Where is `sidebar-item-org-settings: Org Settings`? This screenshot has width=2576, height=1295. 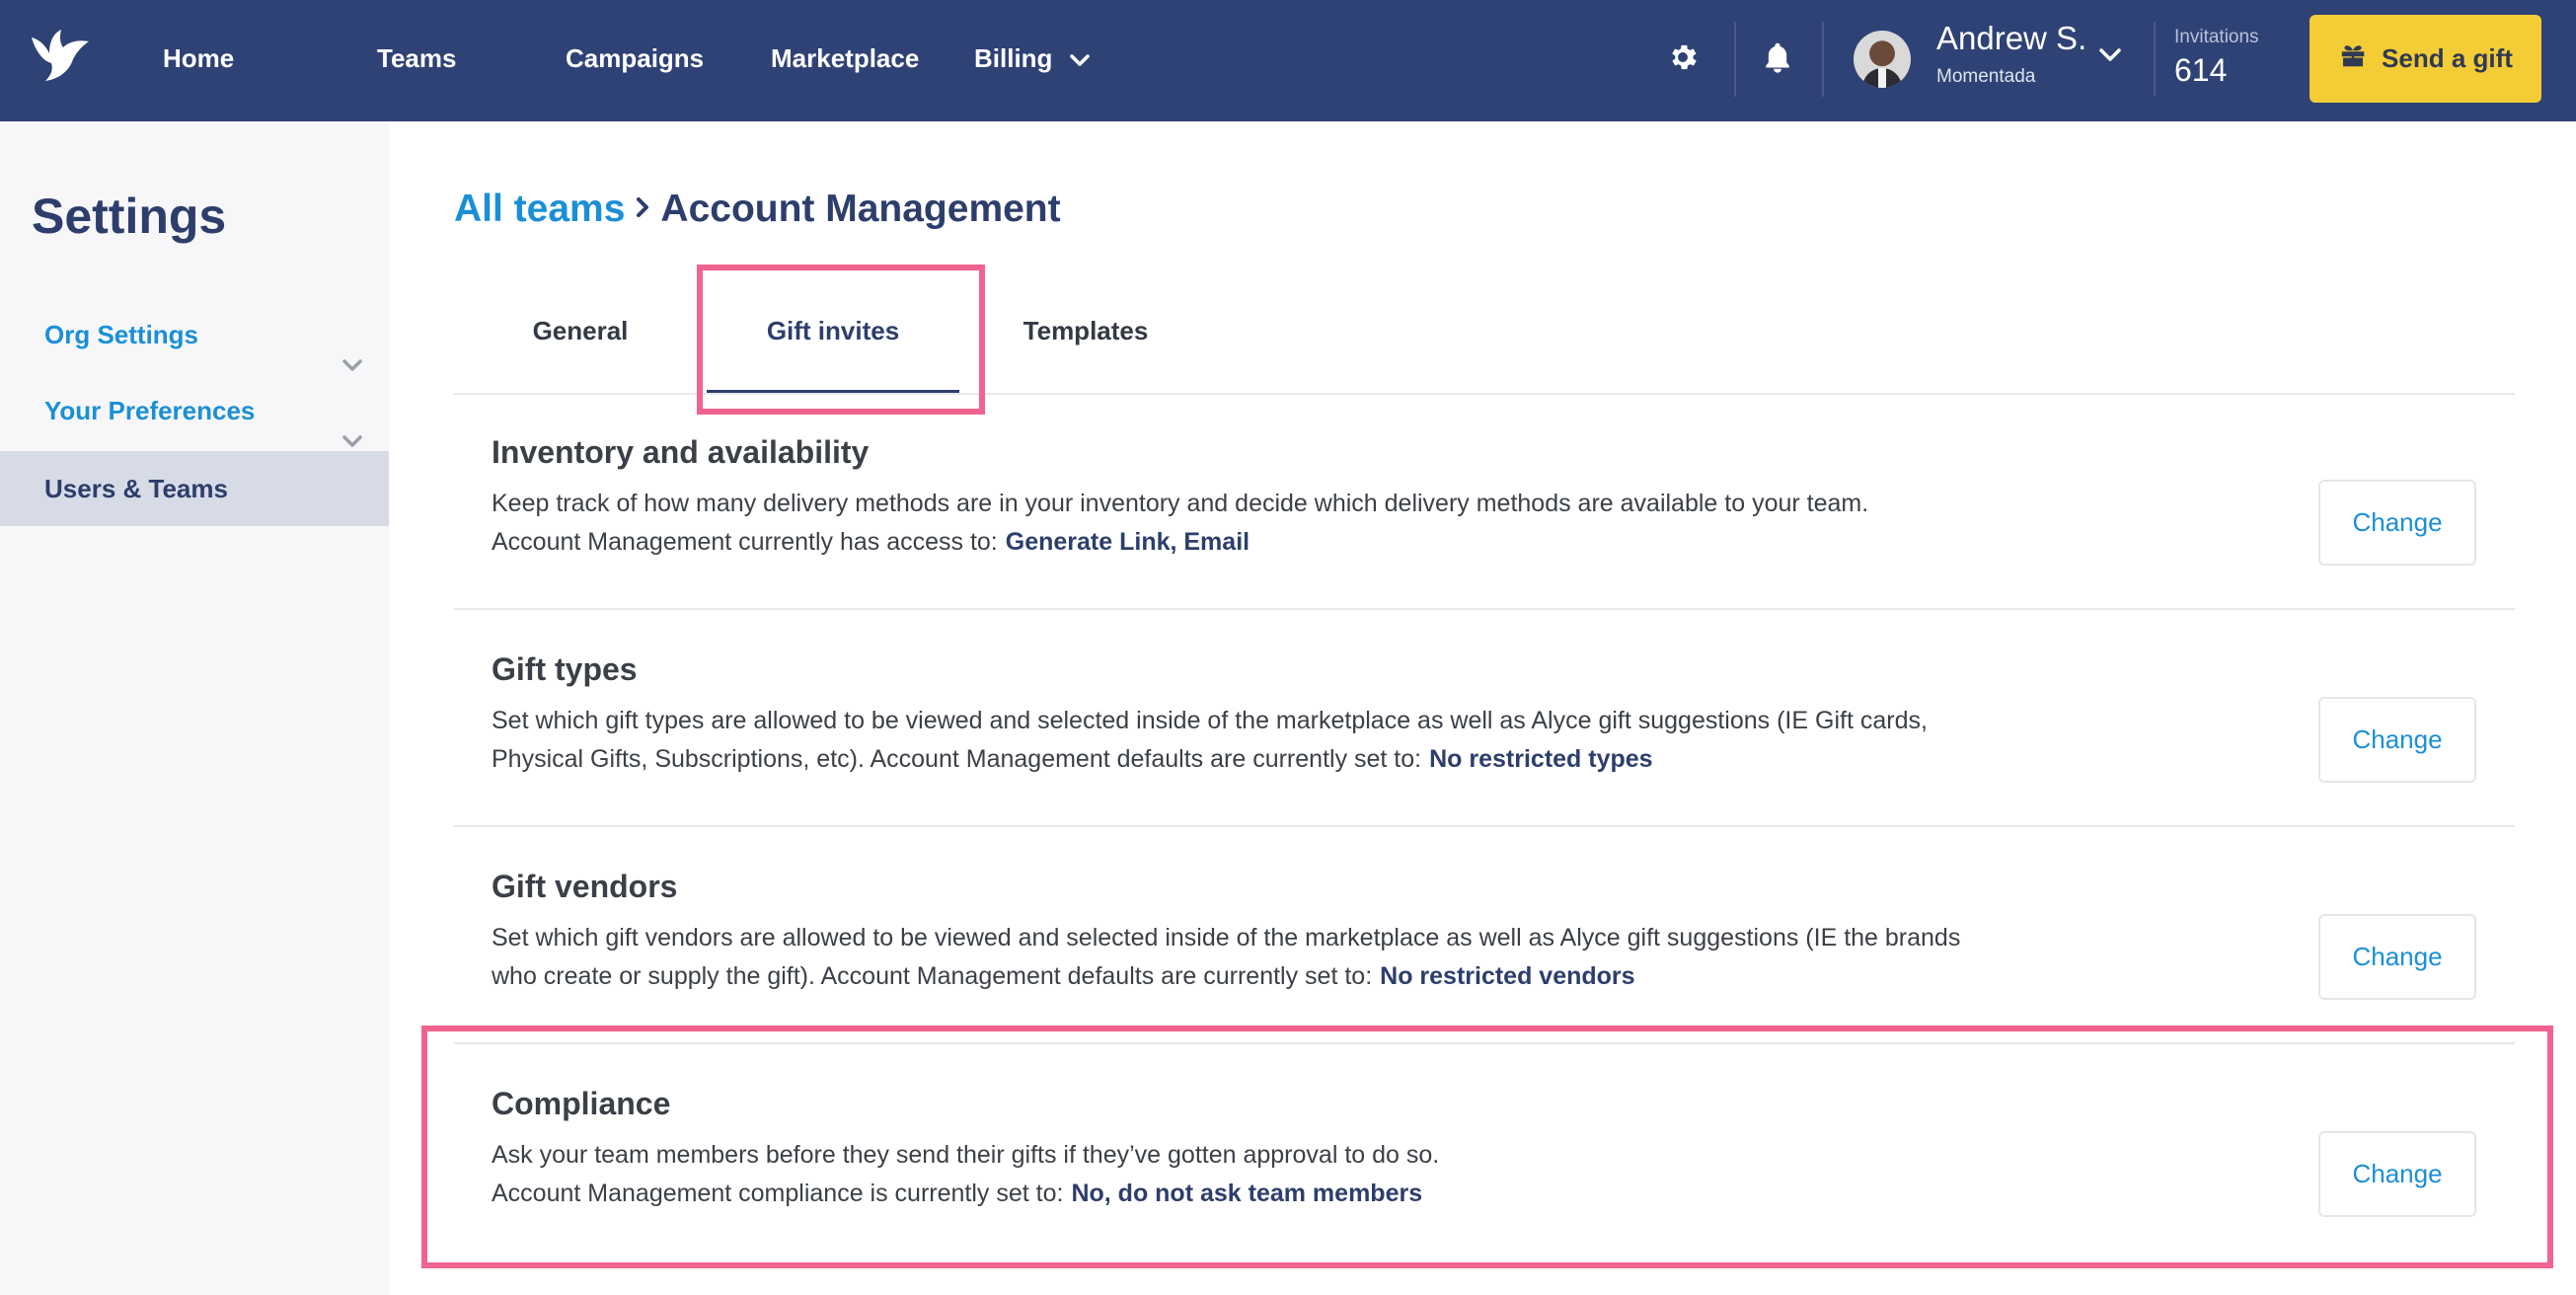
sidebar-item-org-settings: Org Settings is located at coordinates (194, 334).